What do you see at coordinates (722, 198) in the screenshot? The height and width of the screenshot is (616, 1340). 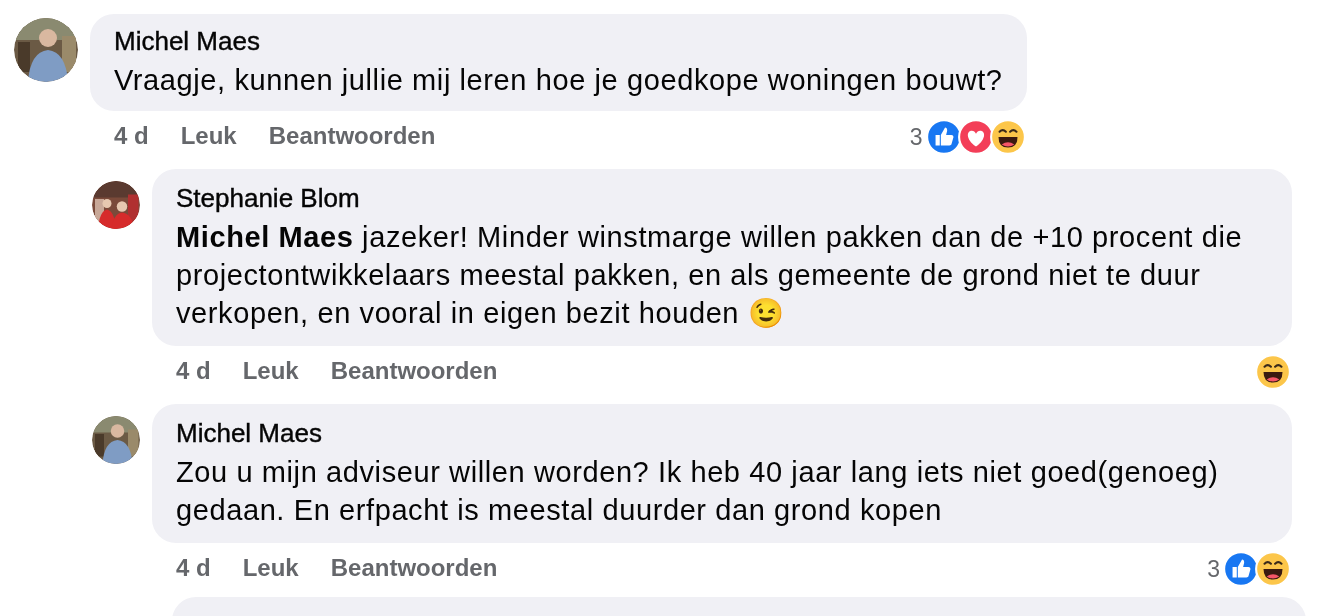 I see `author-name: Stephanie Blom` at bounding box center [722, 198].